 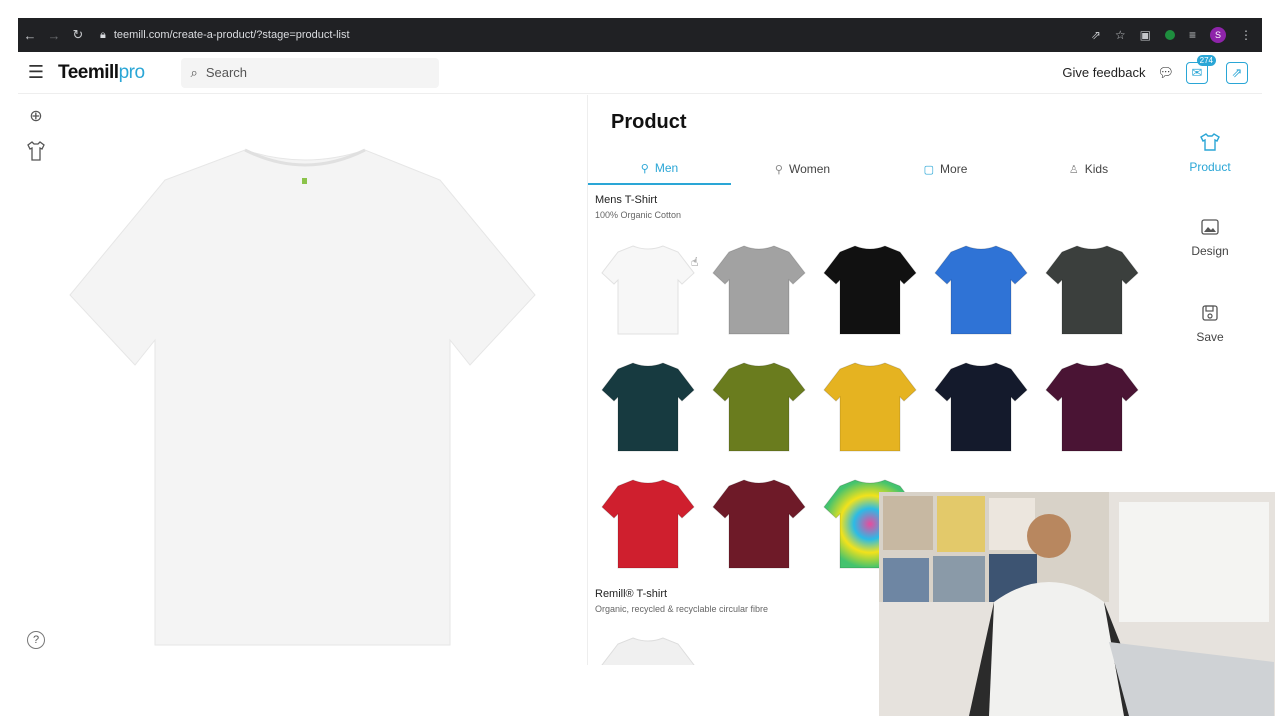 I want to click on section-title: Remill® T-shirt, so click(x=631, y=594).